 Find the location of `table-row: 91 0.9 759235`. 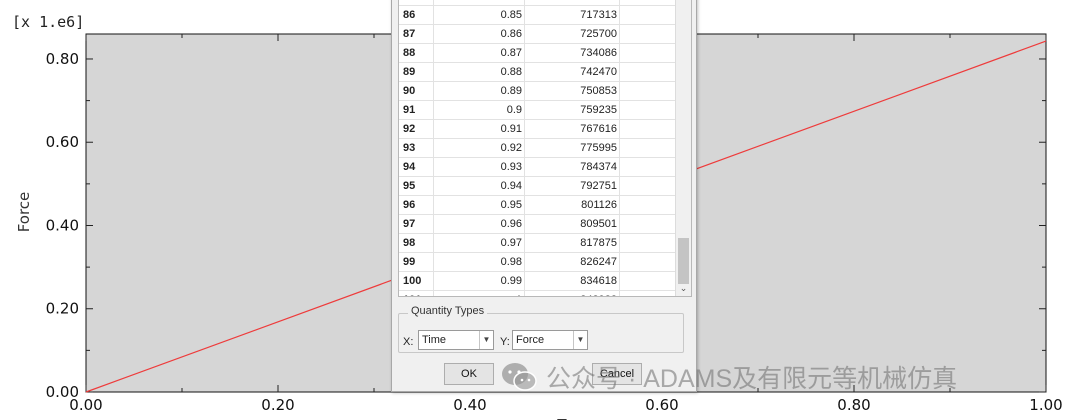

table-row: 91 0.9 759235 is located at coordinates (541, 110).